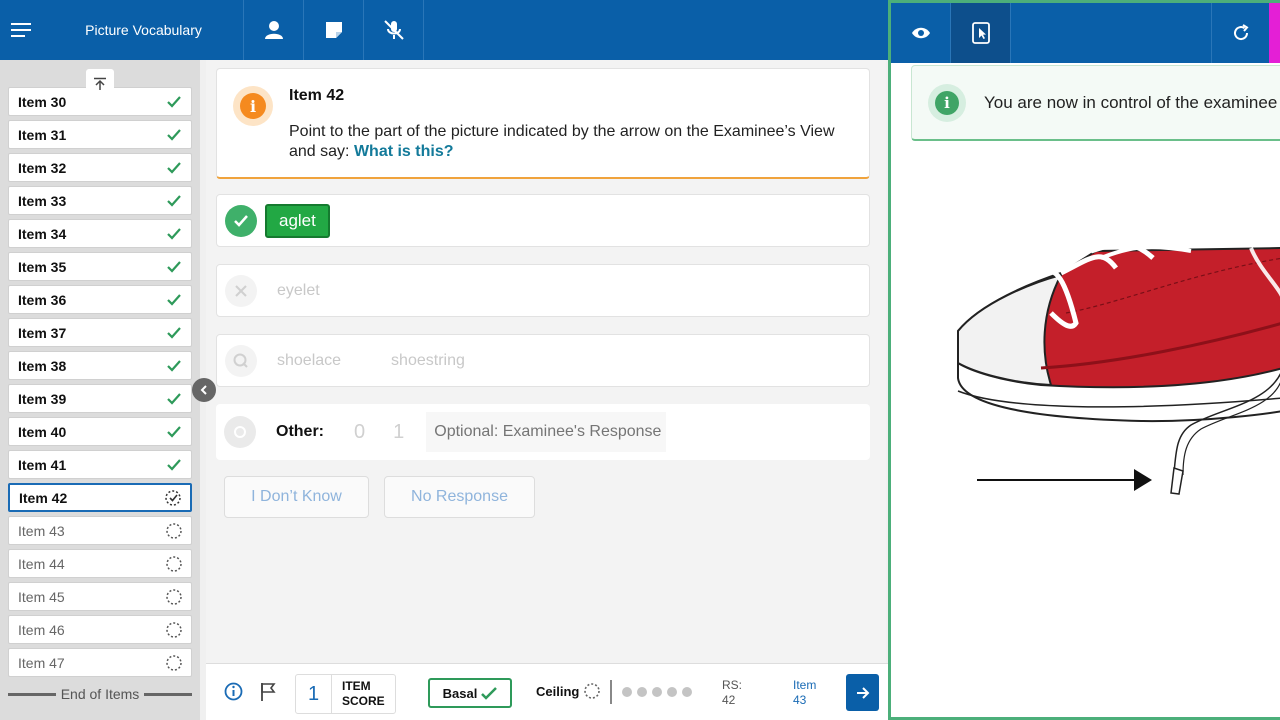 The image size is (1280, 720). I want to click on sidebar-item: Item 36, so click(100, 299).